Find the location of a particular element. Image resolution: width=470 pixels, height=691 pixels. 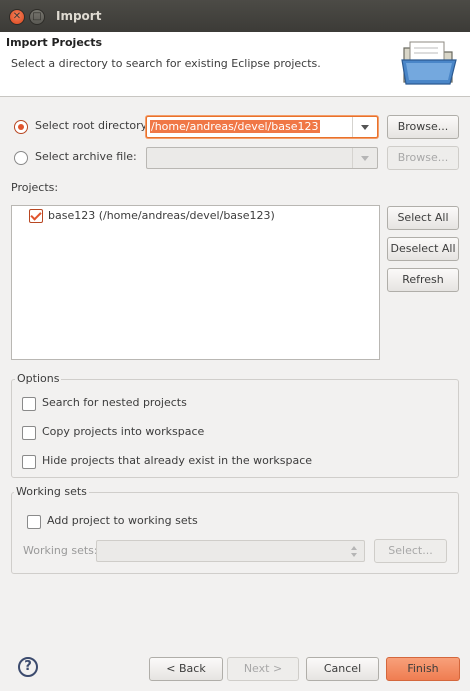

archive-file-combo is located at coordinates (262, 158).